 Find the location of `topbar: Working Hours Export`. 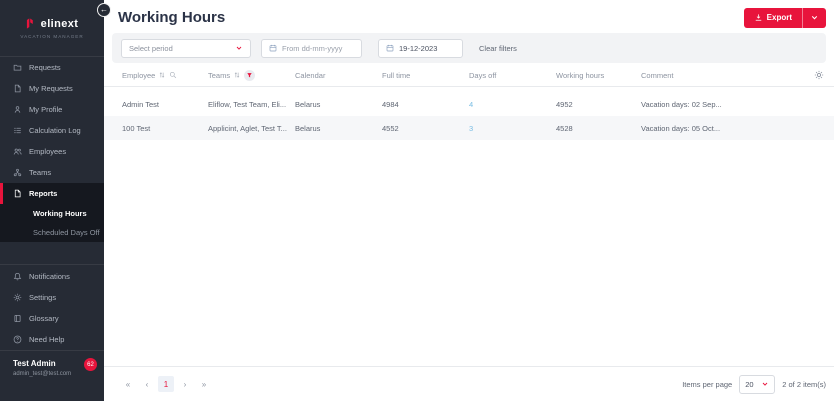

topbar: Working Hours Export is located at coordinates (469, 16).